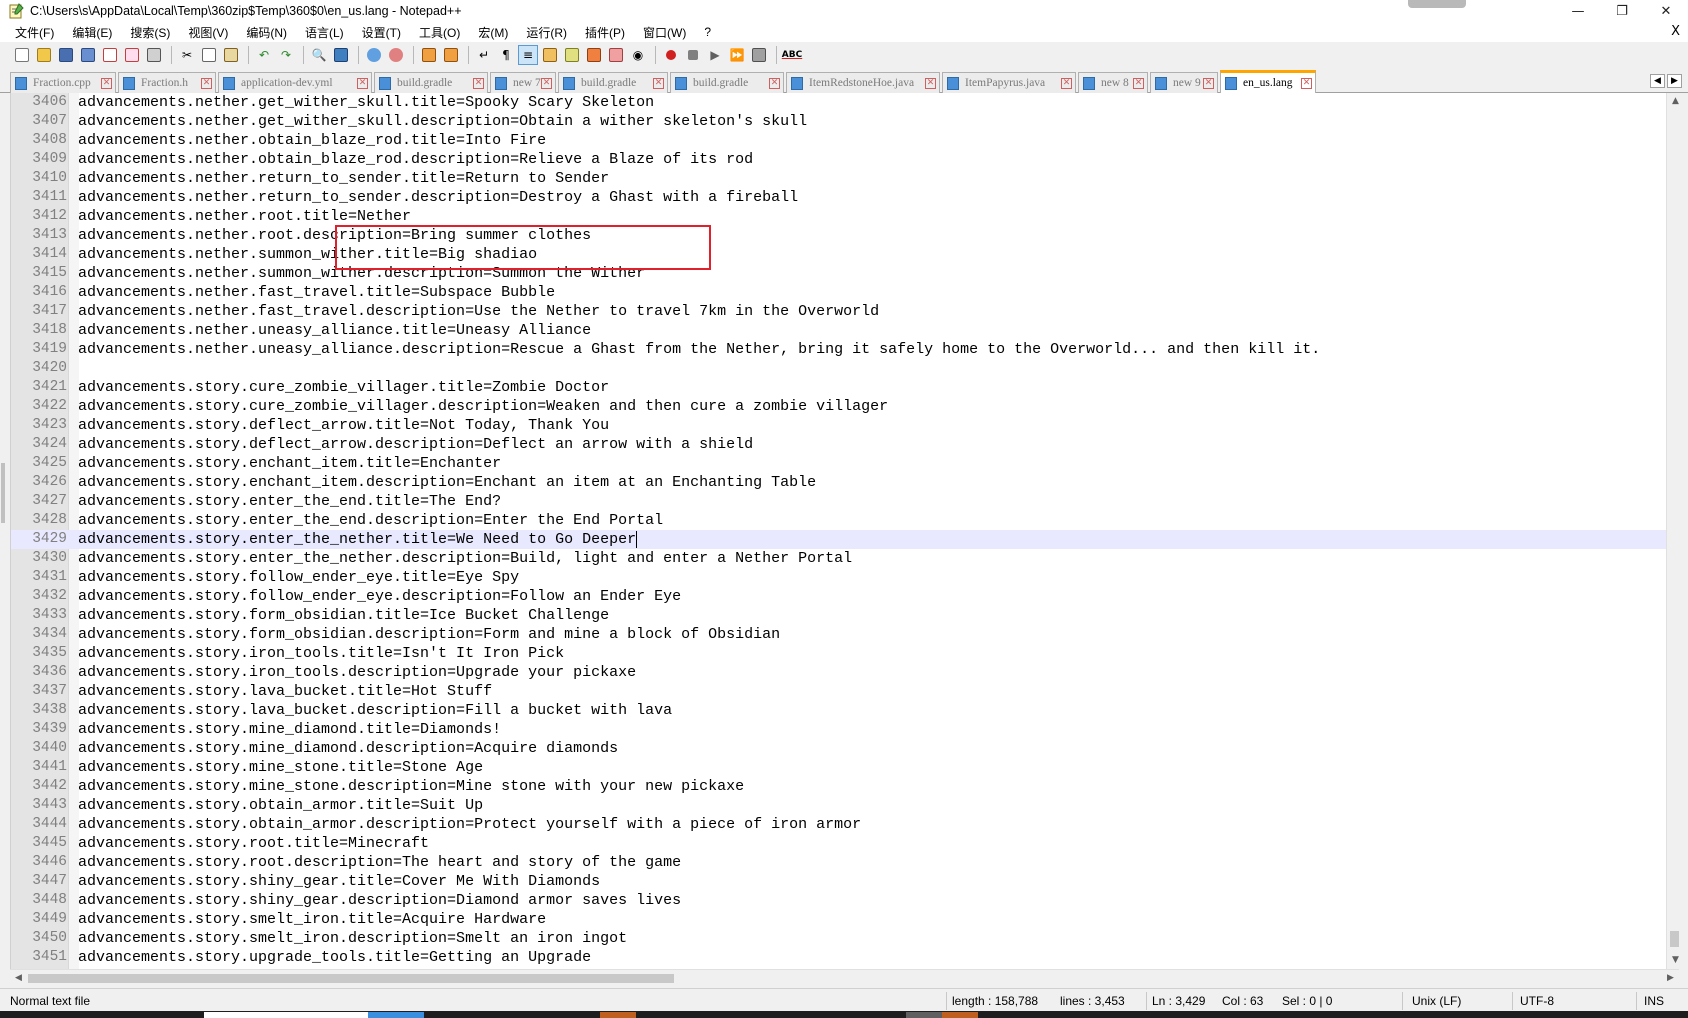 The height and width of the screenshot is (1018, 1688). Describe the element at coordinates (209, 55) in the screenshot. I see `copy-icon` at that location.